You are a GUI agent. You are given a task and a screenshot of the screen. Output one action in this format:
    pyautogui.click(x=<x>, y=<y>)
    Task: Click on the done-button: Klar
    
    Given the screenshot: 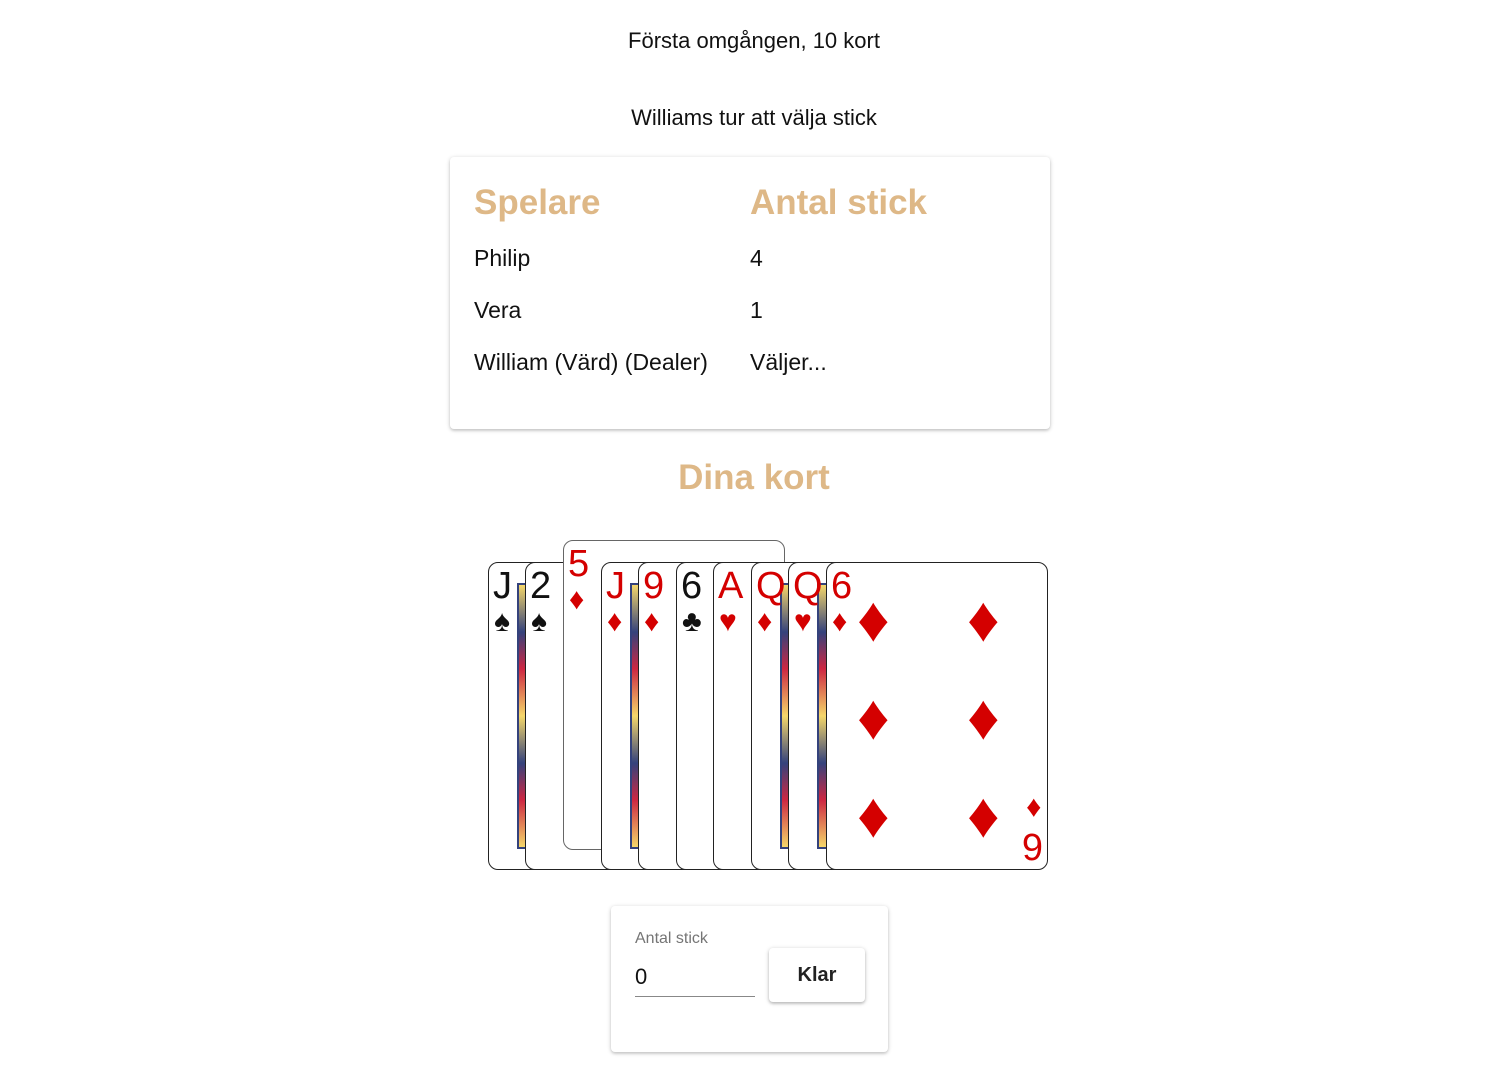 What is the action you would take?
    pyautogui.click(x=817, y=975)
    